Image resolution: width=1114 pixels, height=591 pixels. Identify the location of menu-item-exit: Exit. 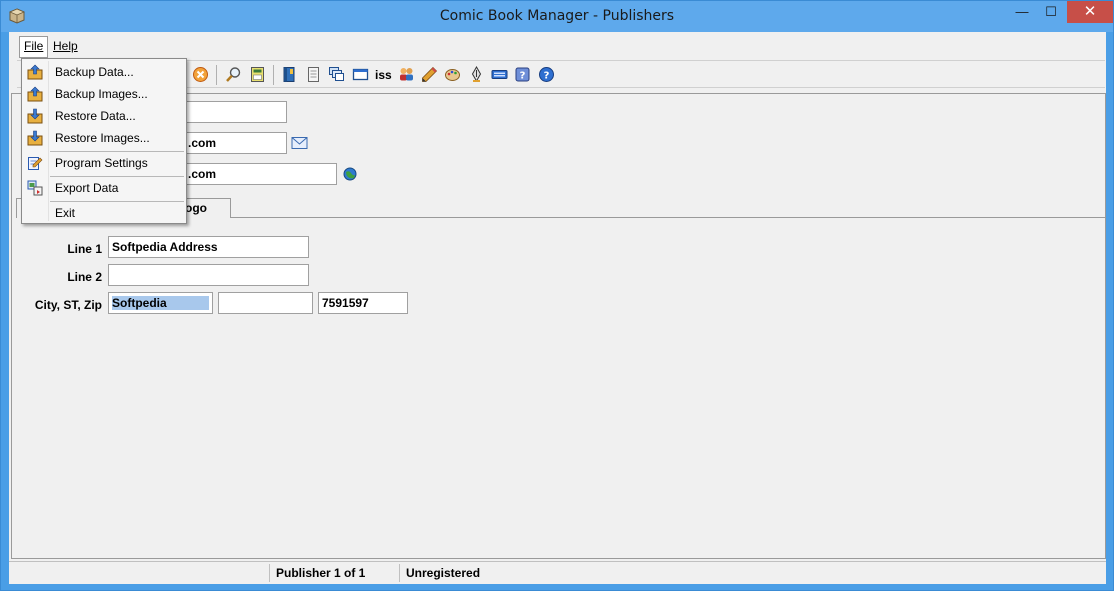
(104, 213).